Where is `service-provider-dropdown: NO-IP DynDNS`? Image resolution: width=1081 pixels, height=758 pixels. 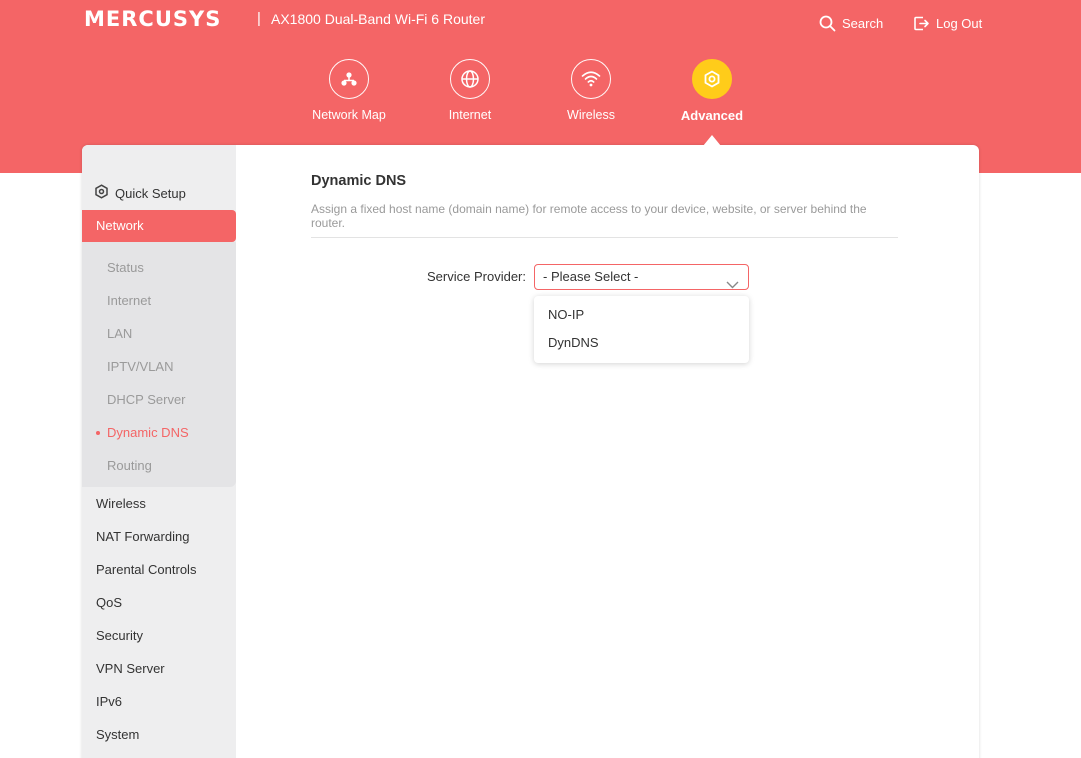
service-provider-dropdown: NO-IP DynDNS is located at coordinates (641, 329).